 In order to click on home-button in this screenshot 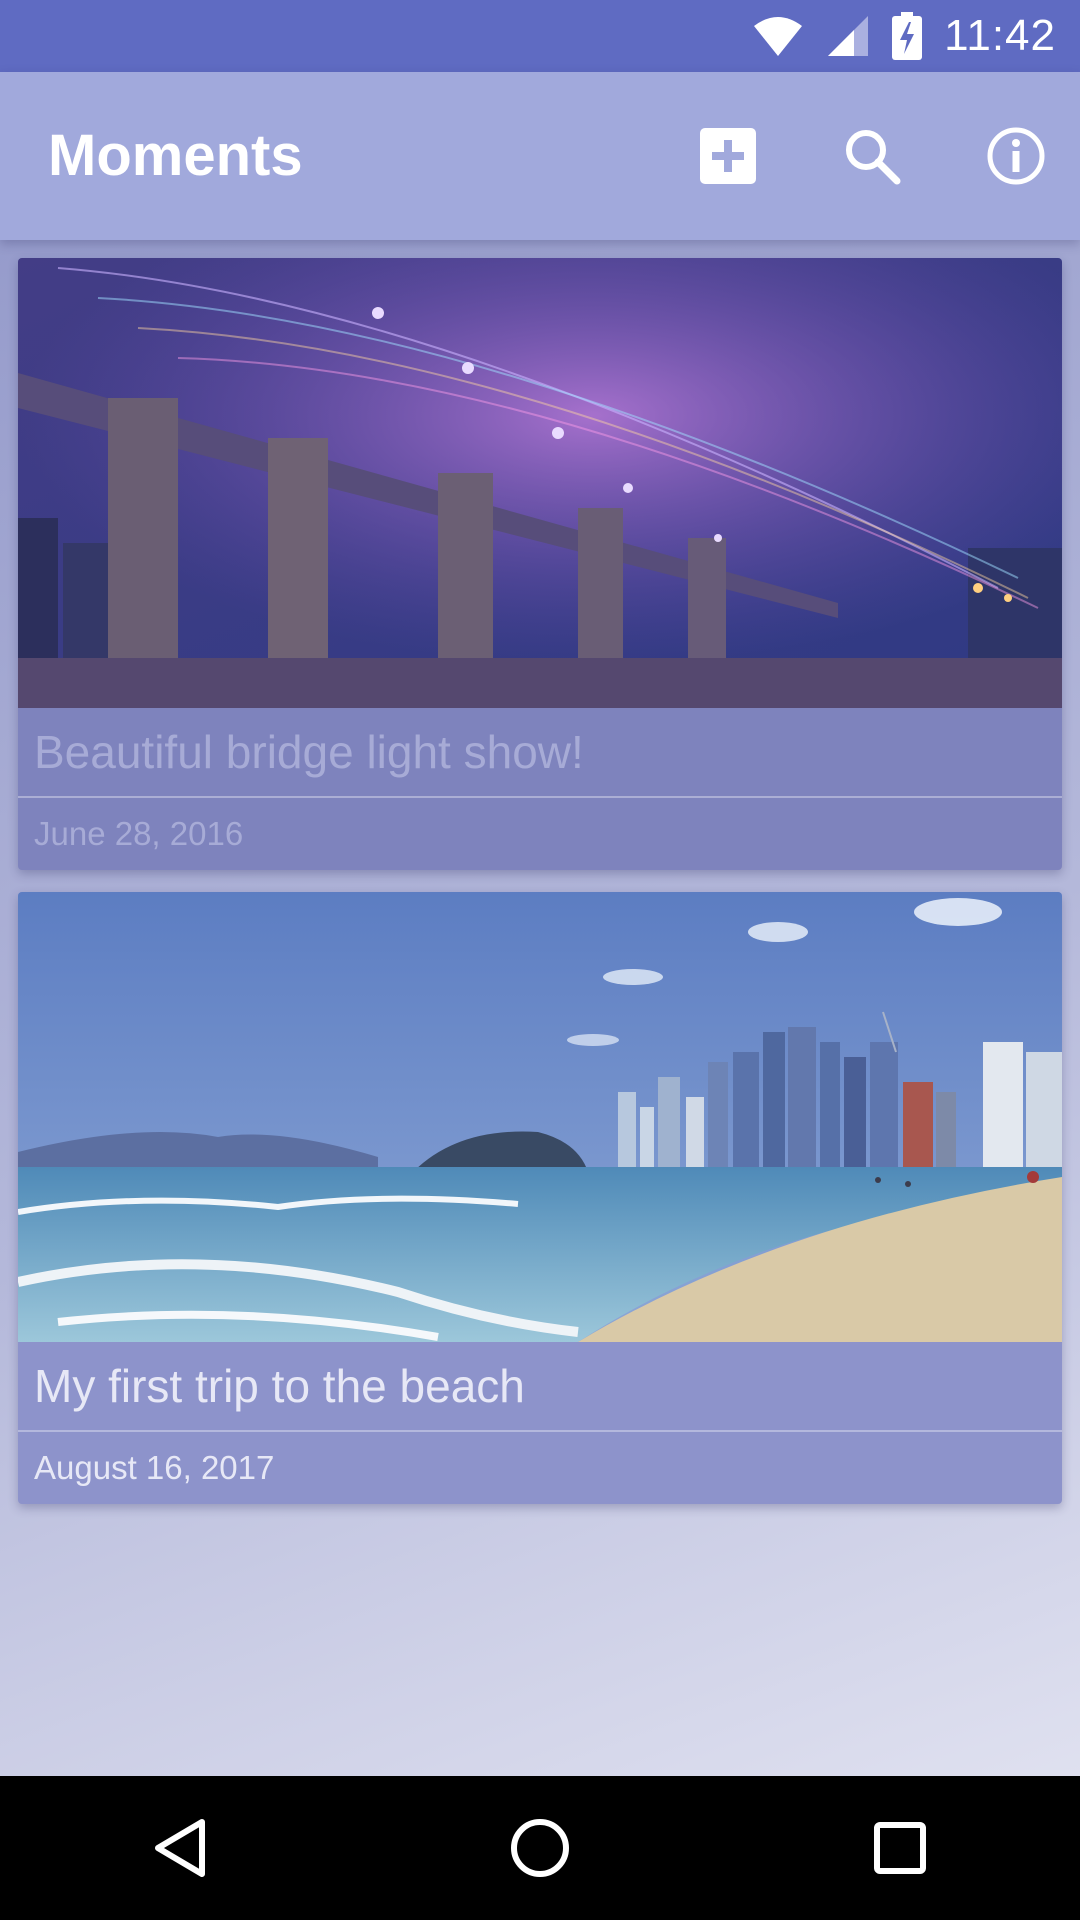, I will do `click(540, 1848)`.